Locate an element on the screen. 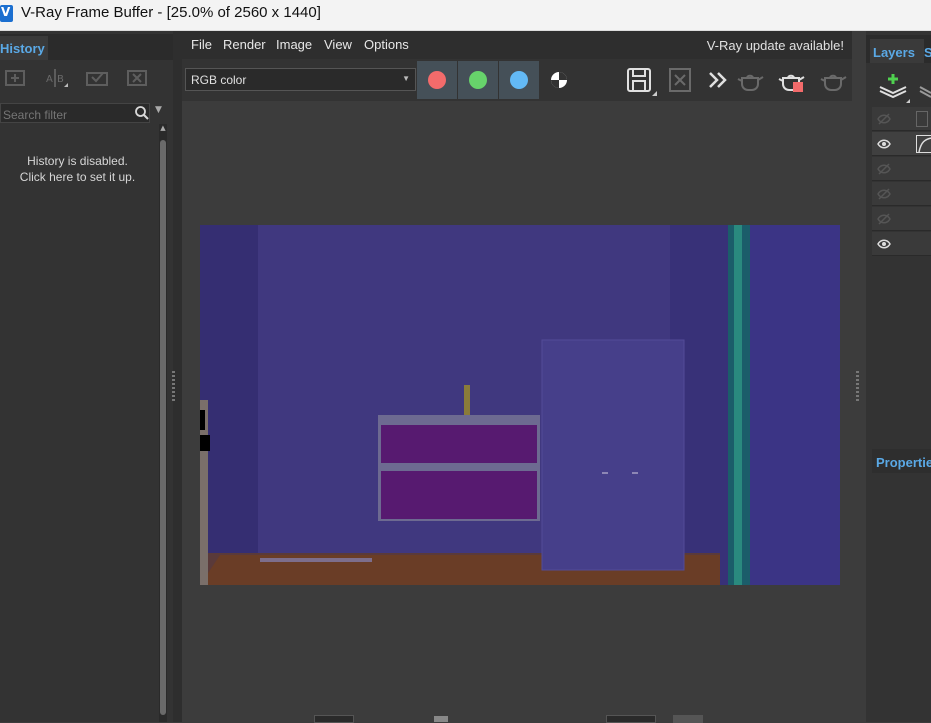 This screenshot has height=723, width=931. green-dot-icon is located at coordinates (478, 80).